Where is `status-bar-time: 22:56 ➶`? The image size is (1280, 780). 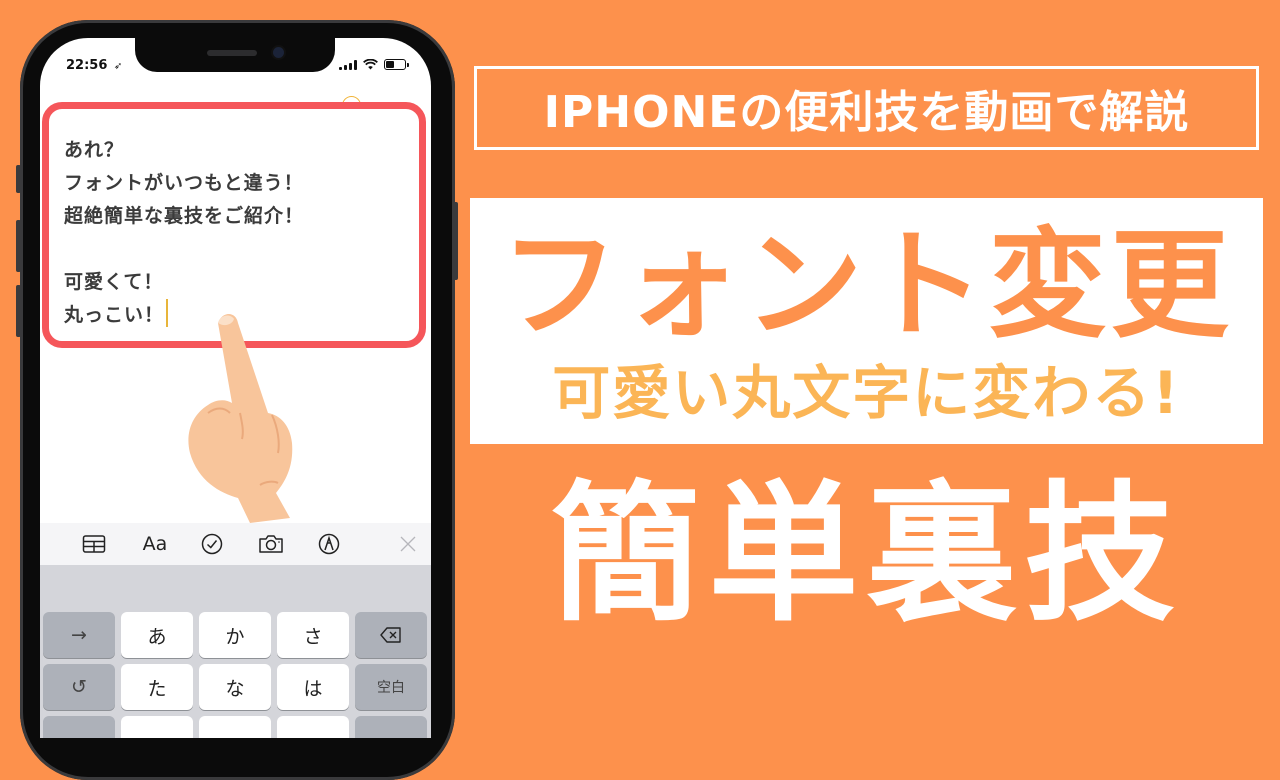
status-bar-time: 22:56 ➶ is located at coordinates (94, 65).